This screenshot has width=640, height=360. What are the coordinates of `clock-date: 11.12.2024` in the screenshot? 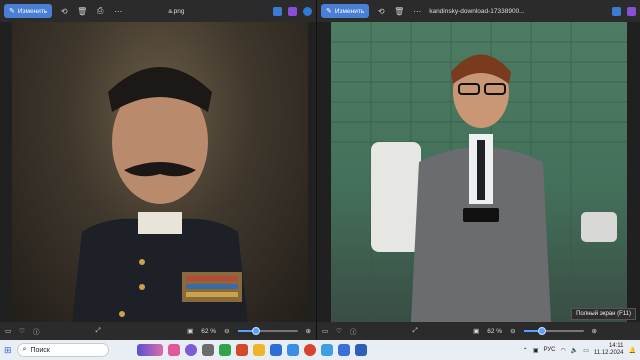 It's located at (608, 353).